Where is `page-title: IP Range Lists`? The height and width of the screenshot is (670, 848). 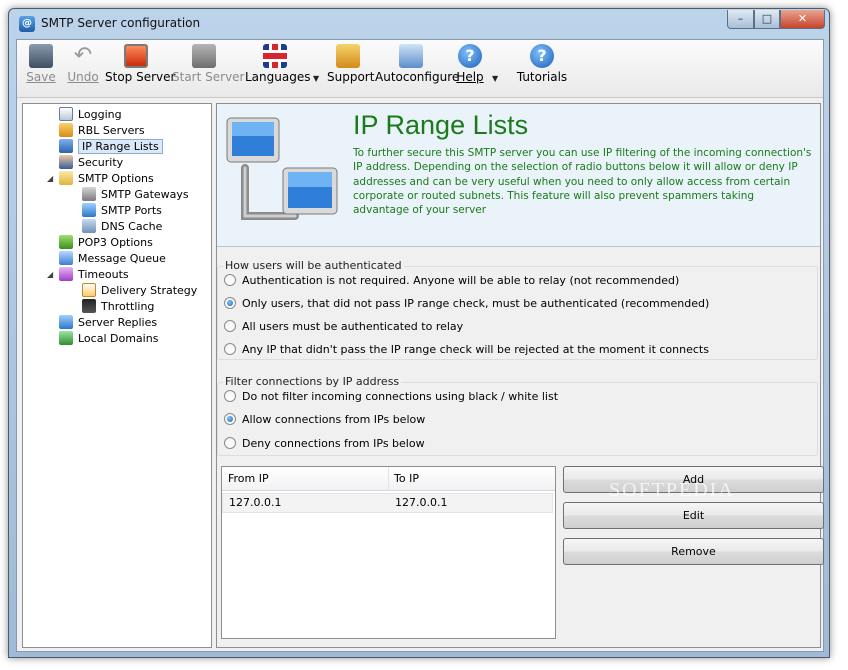
page-title: IP Range Lists is located at coordinates (441, 125).